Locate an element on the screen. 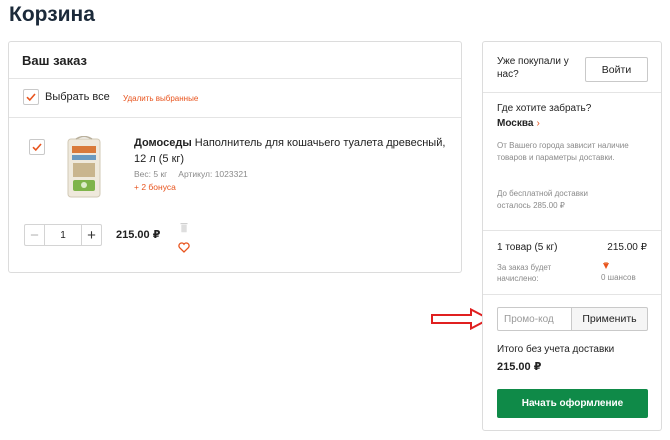  login-button: Войти is located at coordinates (616, 69).